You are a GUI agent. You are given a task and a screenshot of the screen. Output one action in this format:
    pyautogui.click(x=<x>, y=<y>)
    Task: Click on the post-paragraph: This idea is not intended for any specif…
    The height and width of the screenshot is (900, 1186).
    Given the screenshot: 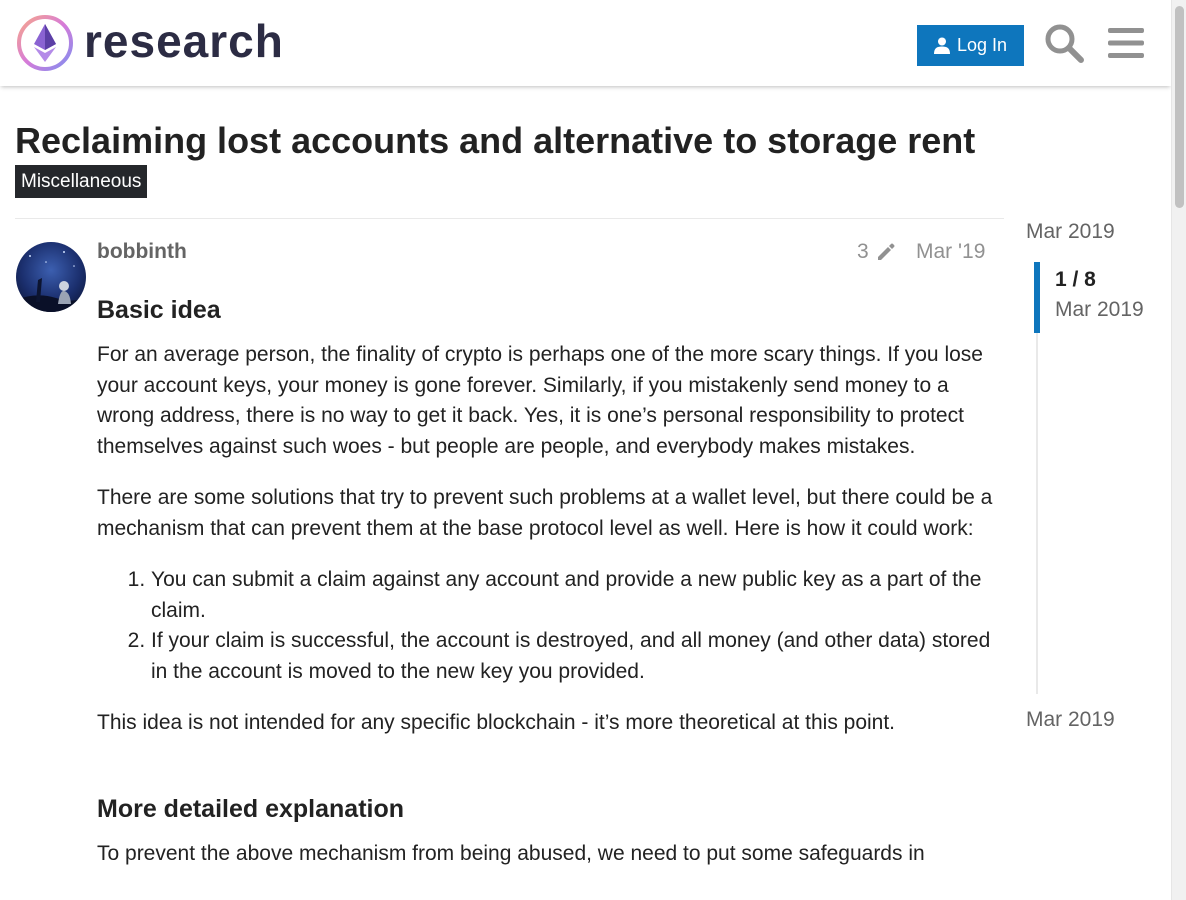 What is the action you would take?
    pyautogui.click(x=496, y=722)
    